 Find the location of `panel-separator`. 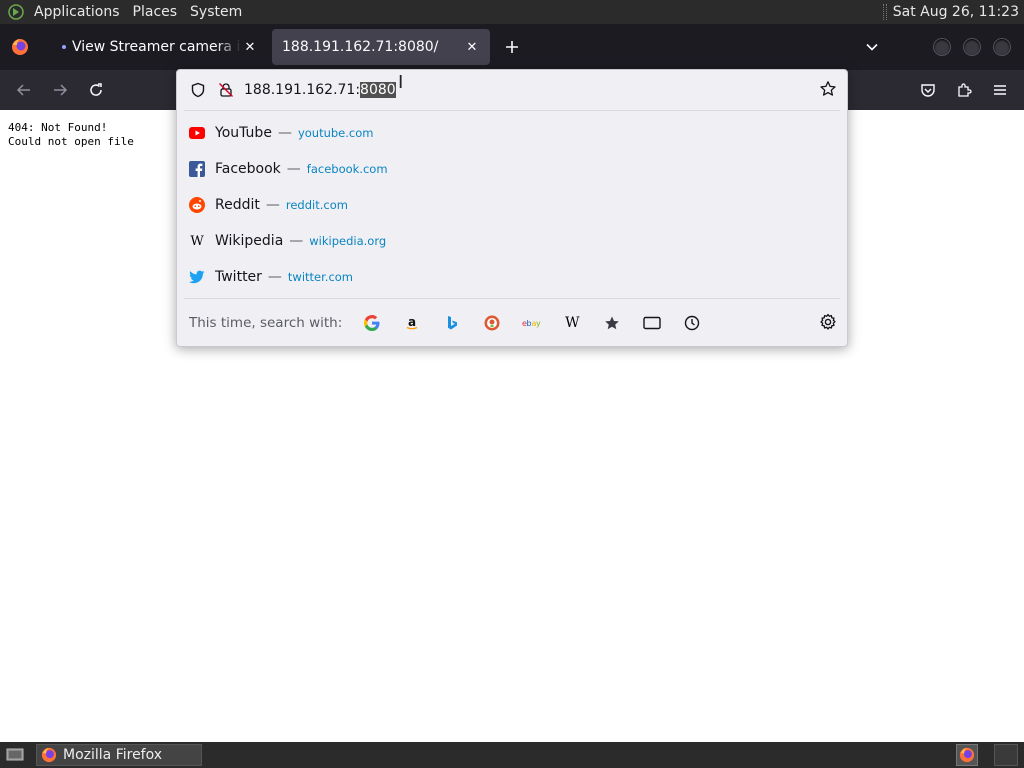

panel-separator is located at coordinates (884, 12).